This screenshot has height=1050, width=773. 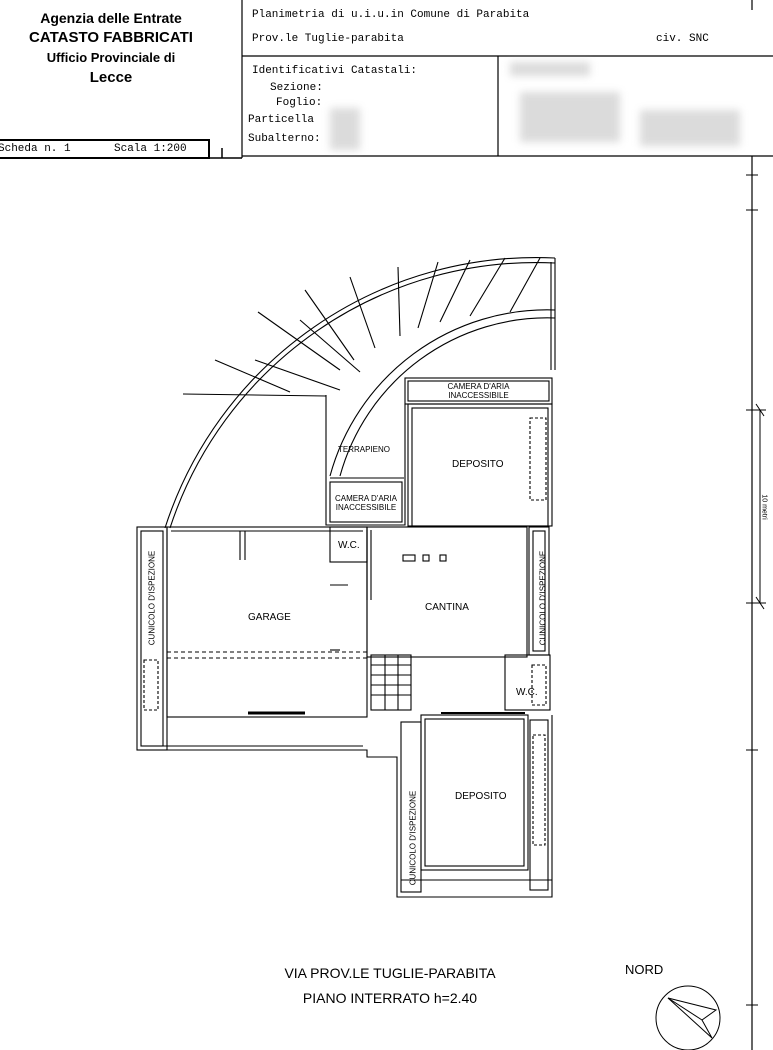 I want to click on label-camera-top: CAMERA D'ARIA INACCESSIBILE, so click(x=478, y=391).